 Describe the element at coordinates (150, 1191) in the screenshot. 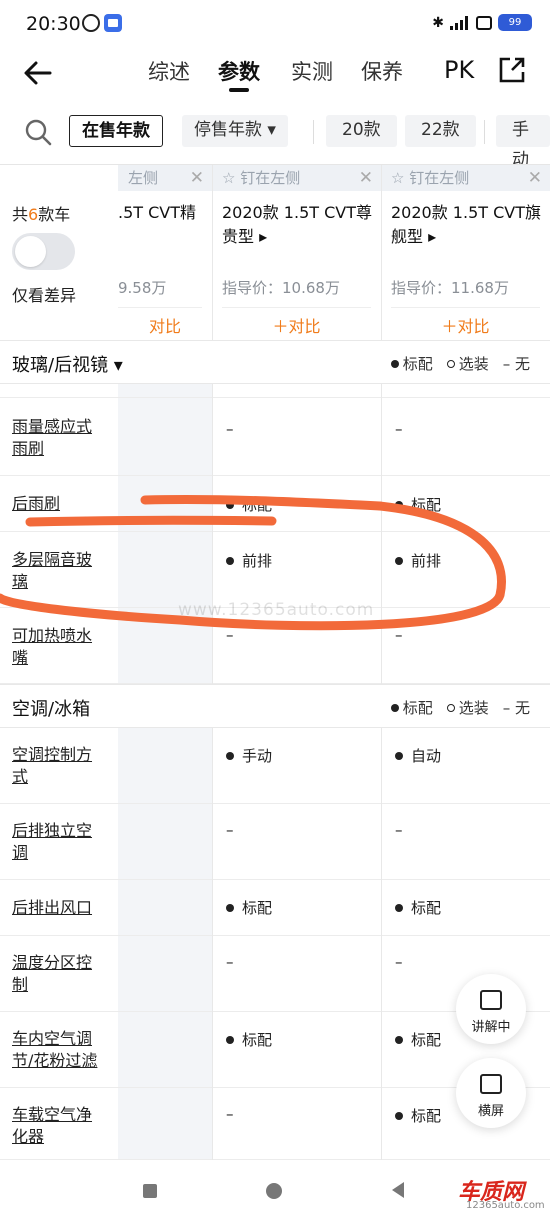

I see `recent-apps-icon` at that location.